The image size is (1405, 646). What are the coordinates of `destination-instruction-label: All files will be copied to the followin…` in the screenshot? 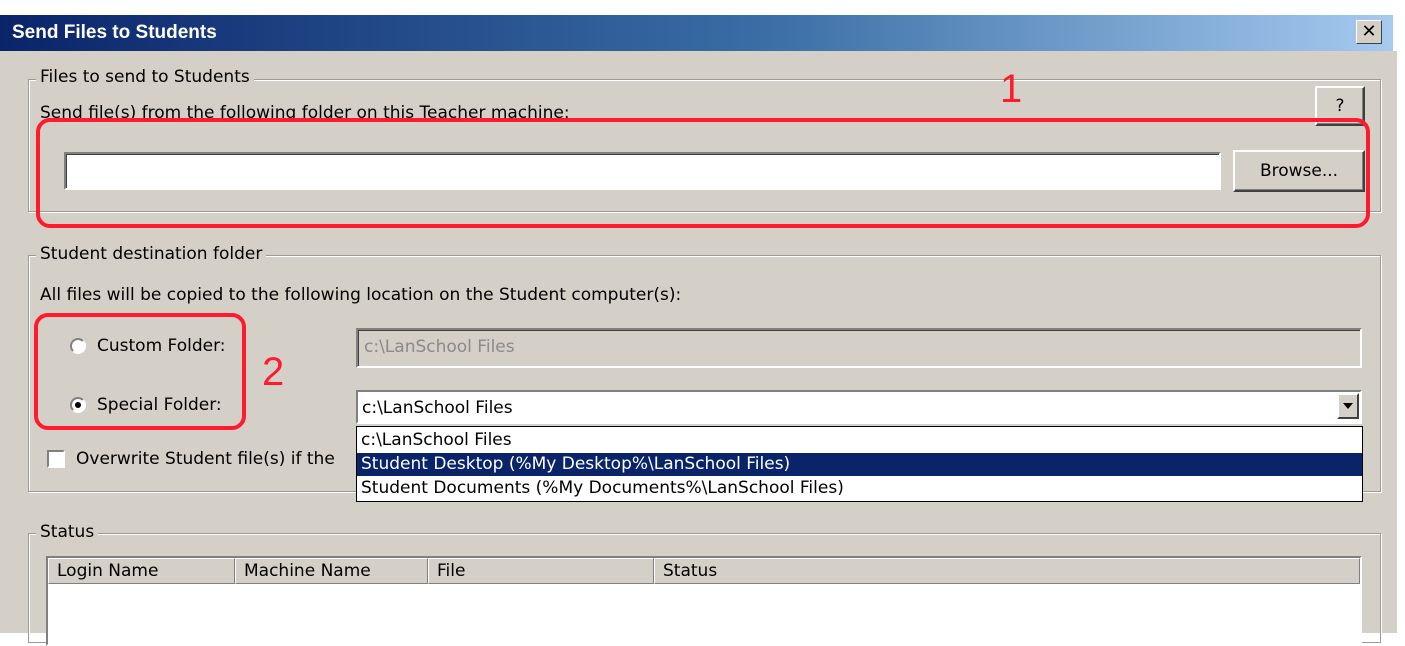 It's located at (361, 295).